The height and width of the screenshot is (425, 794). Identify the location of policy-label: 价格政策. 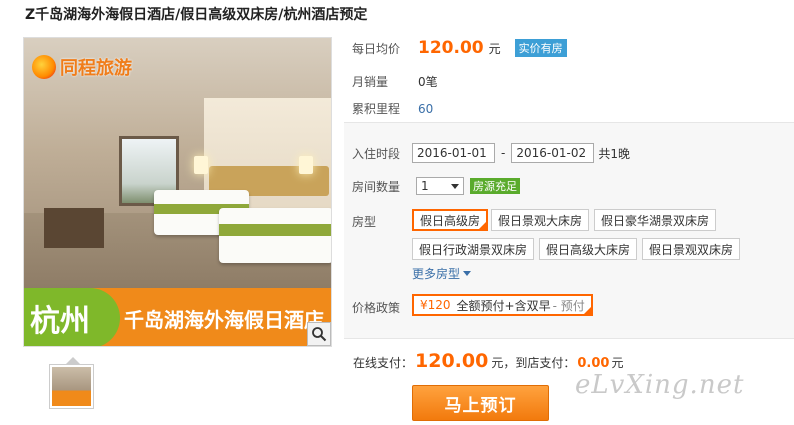
(376, 308).